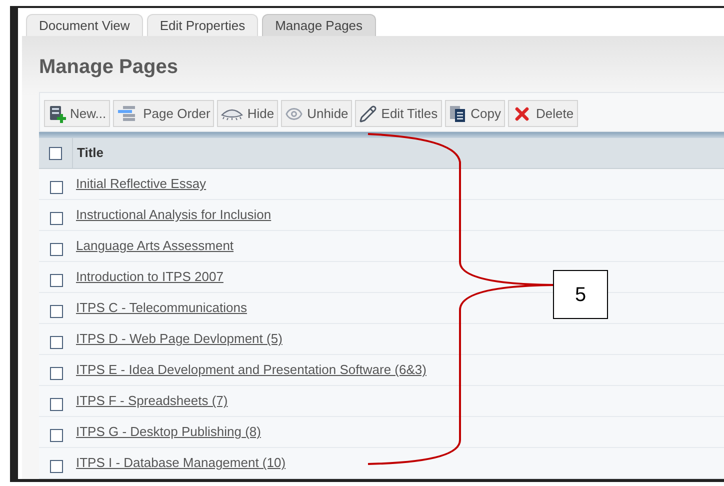 This screenshot has height=486, width=724. What do you see at coordinates (474, 113) in the screenshot?
I see `toolbar-button: Copy` at bounding box center [474, 113].